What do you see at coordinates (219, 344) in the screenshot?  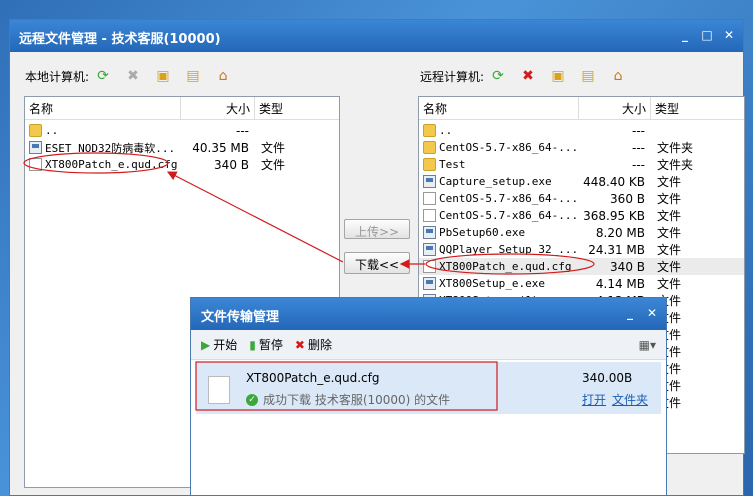 I see `start-button: ▶ 开始` at bounding box center [219, 344].